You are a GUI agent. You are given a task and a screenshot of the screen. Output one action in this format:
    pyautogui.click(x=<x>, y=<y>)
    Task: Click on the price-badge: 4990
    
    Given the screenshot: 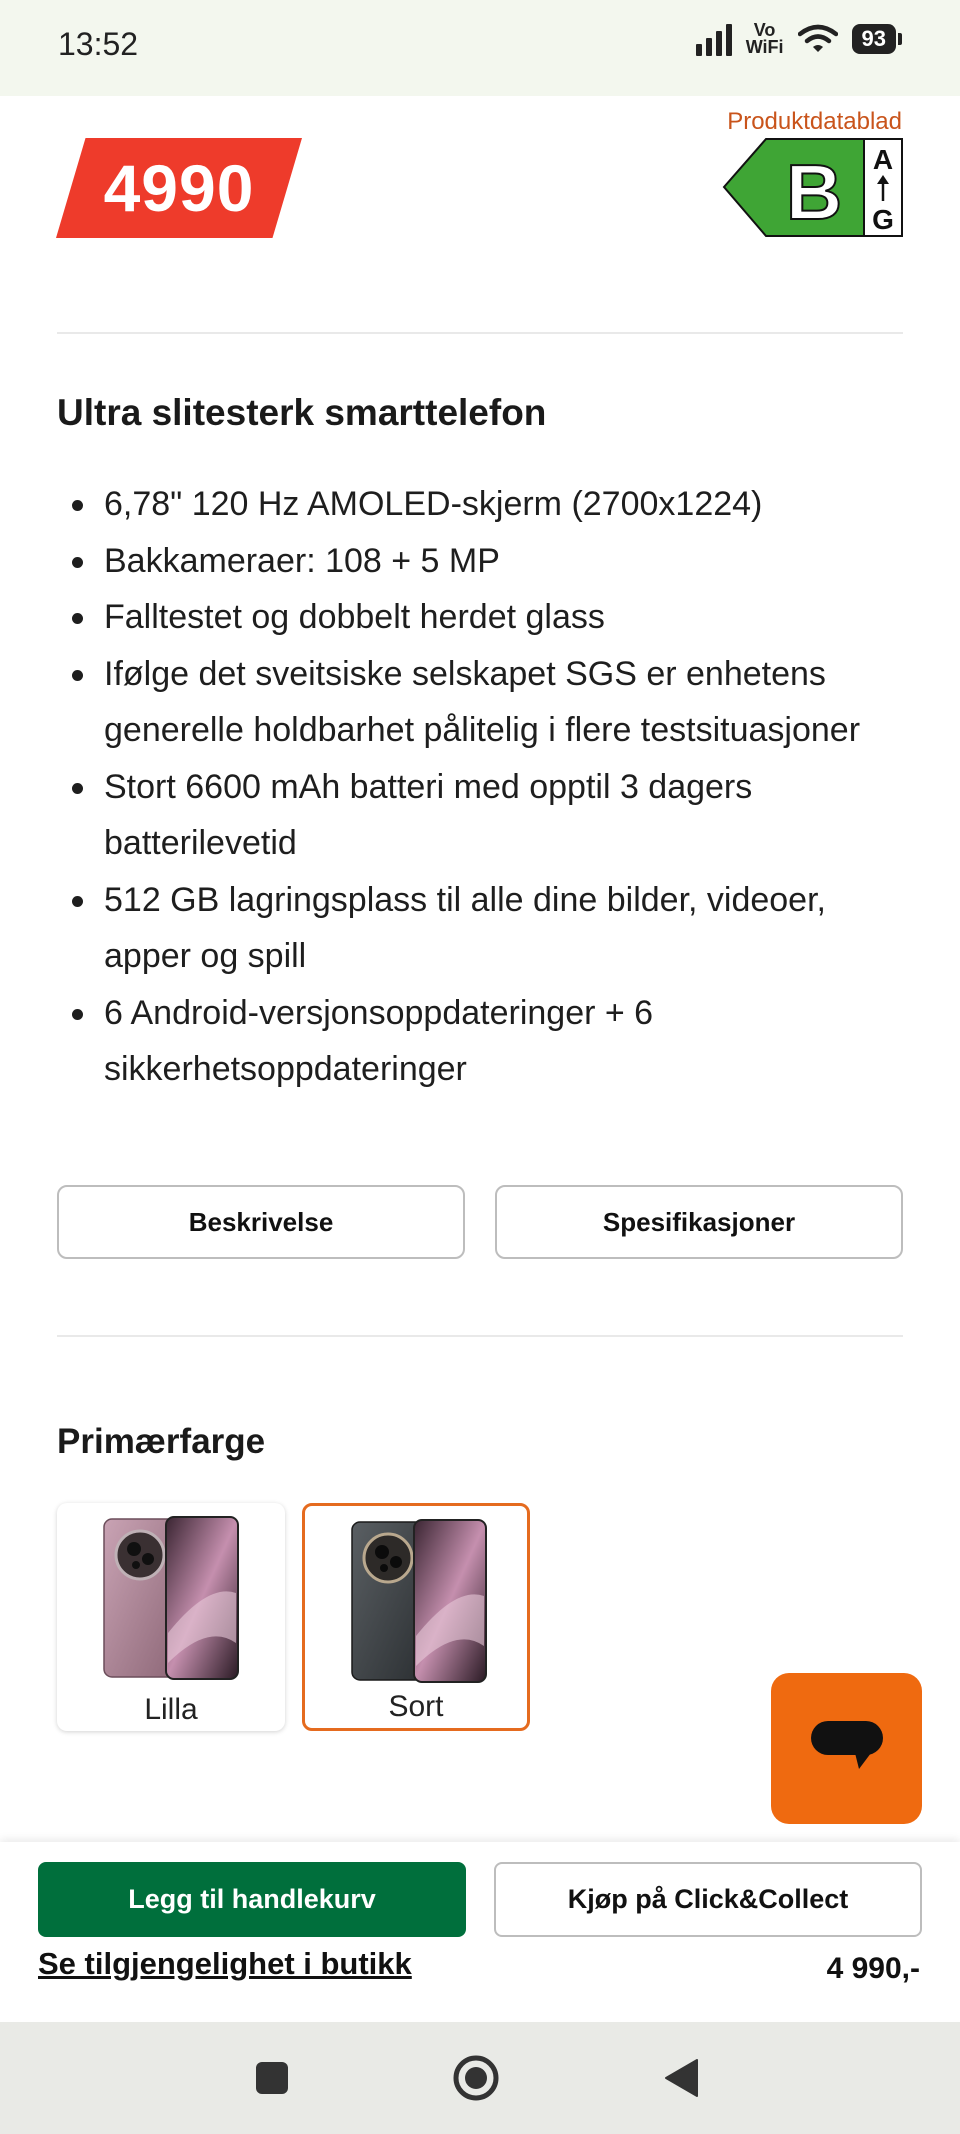 What is the action you would take?
    pyautogui.click(x=179, y=188)
    